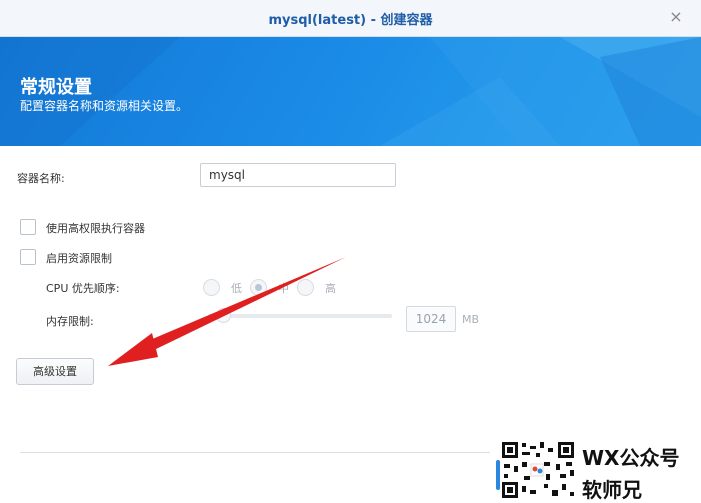 This screenshot has width=701, height=503. Describe the element at coordinates (600, 471) in the screenshot. I see `watermark: WX公众号 软师兄` at that location.